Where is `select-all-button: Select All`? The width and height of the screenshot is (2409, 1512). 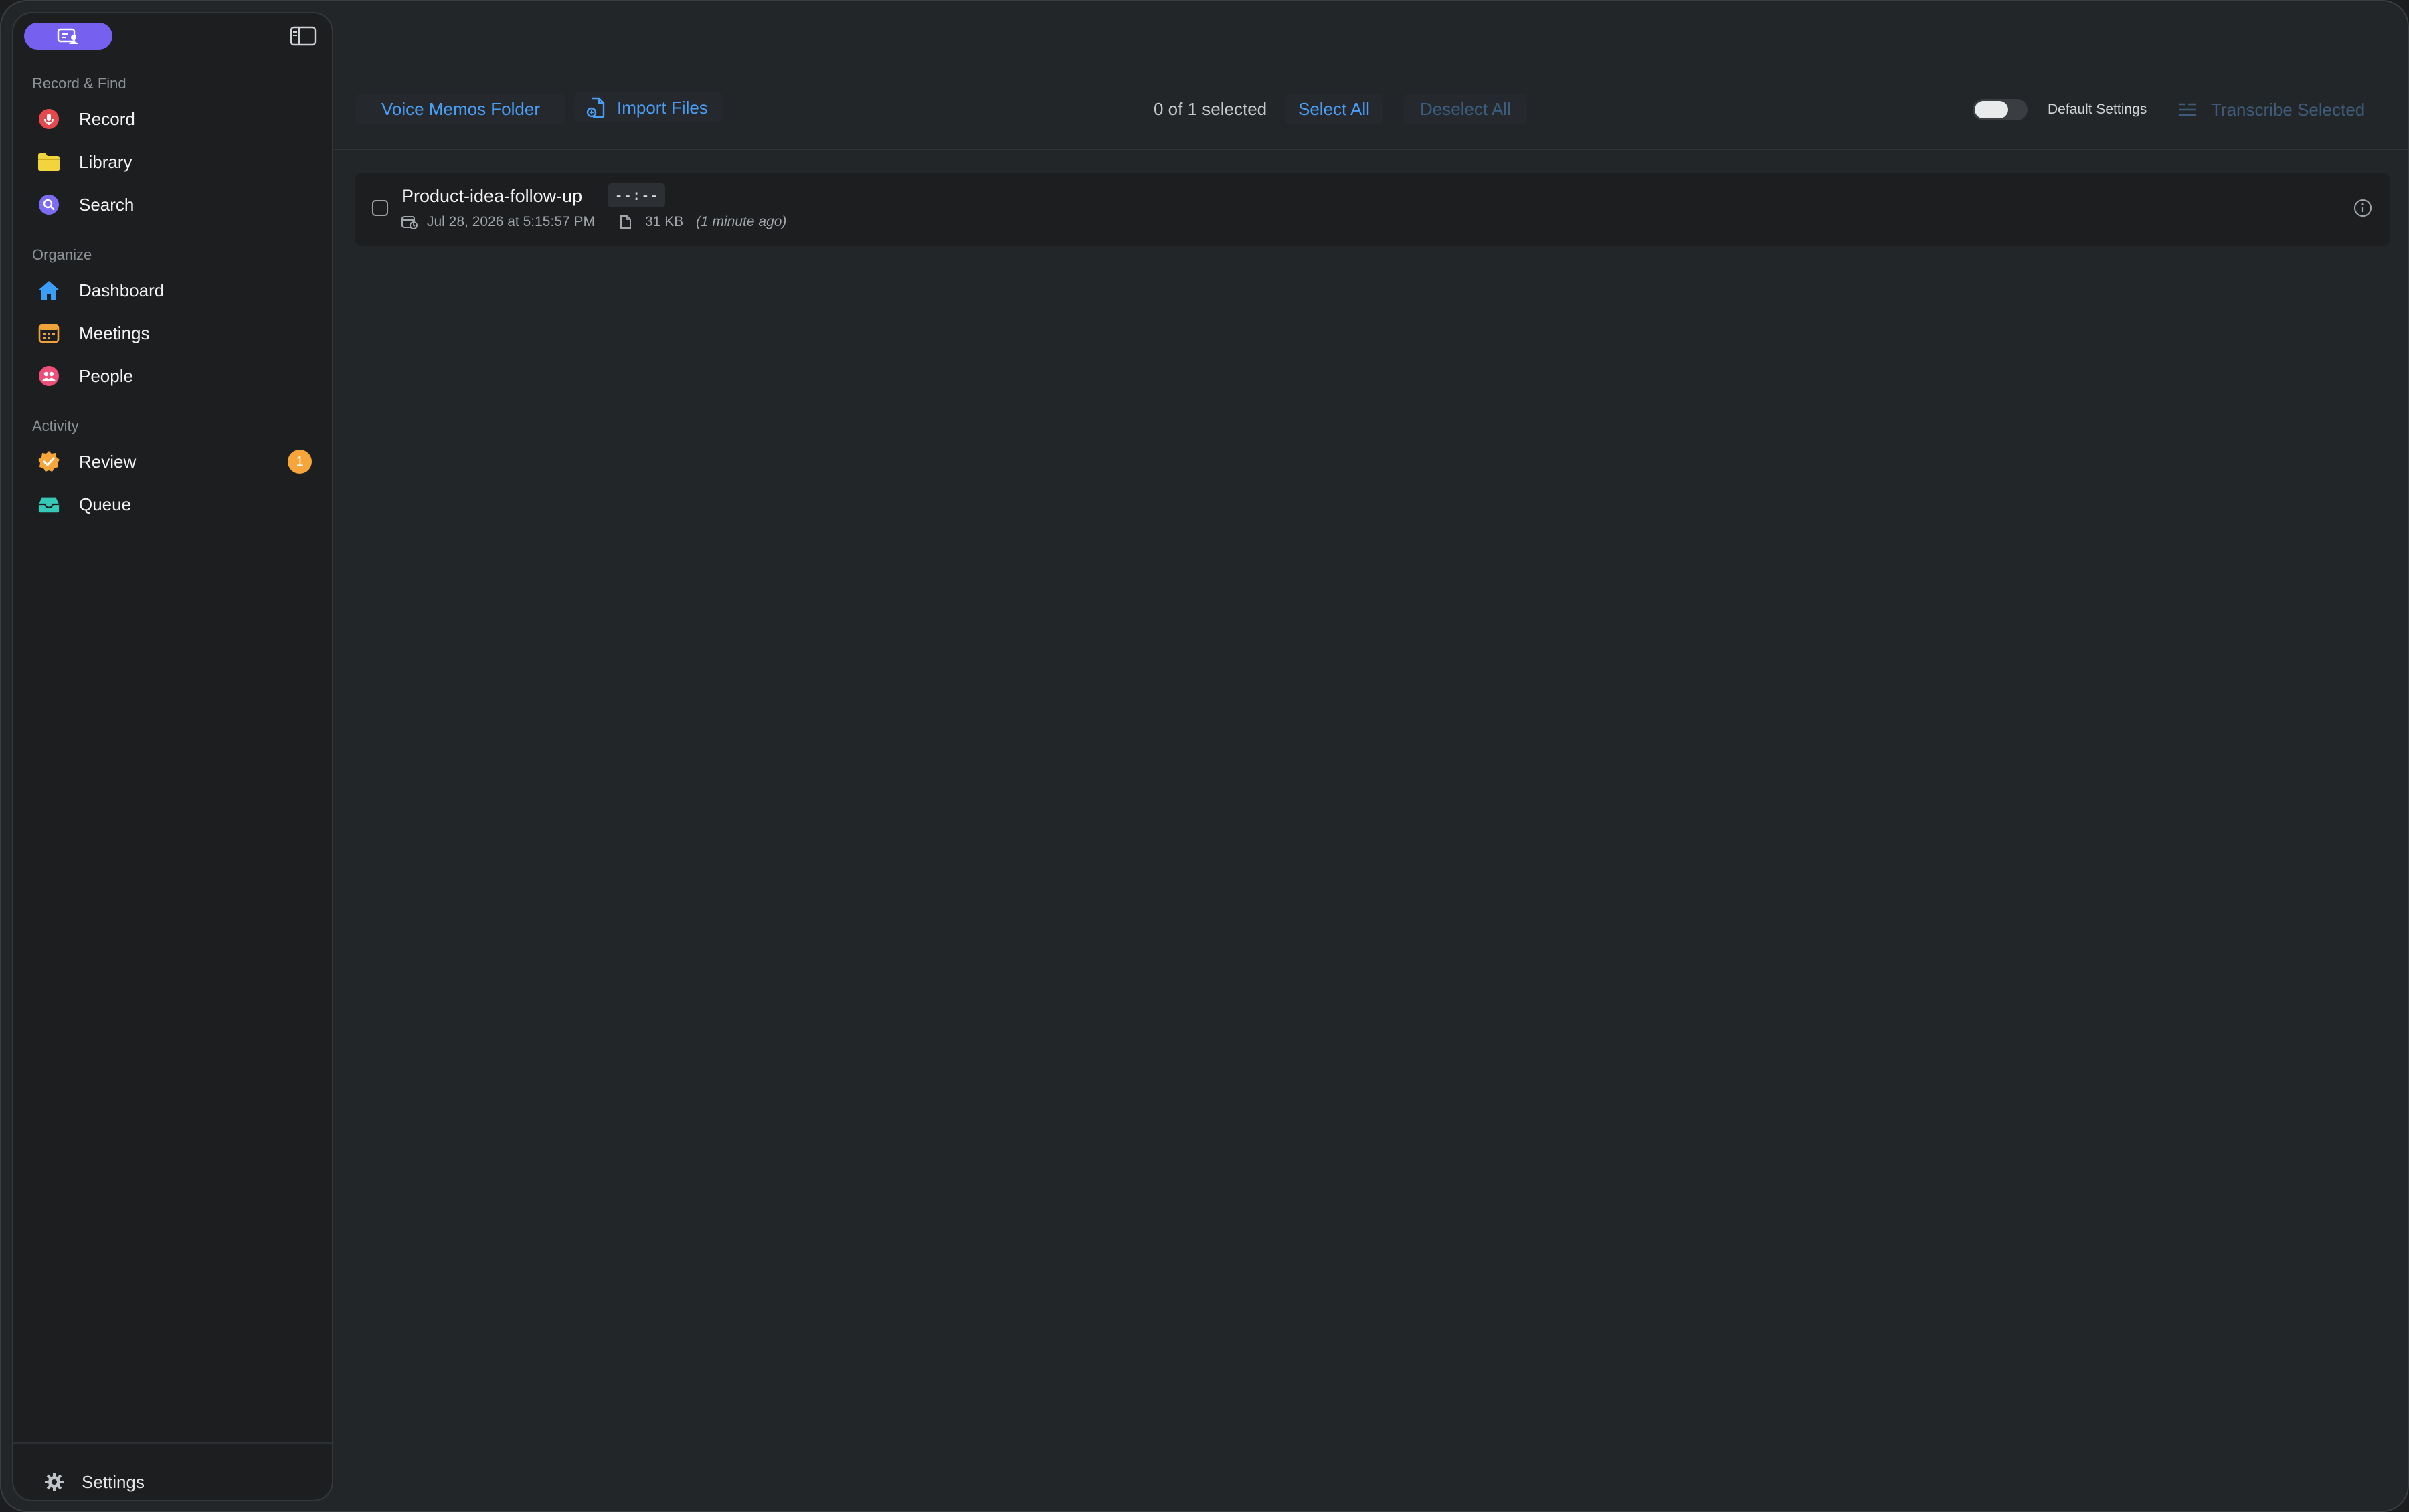
select-all-button: Select All is located at coordinates (1334, 109).